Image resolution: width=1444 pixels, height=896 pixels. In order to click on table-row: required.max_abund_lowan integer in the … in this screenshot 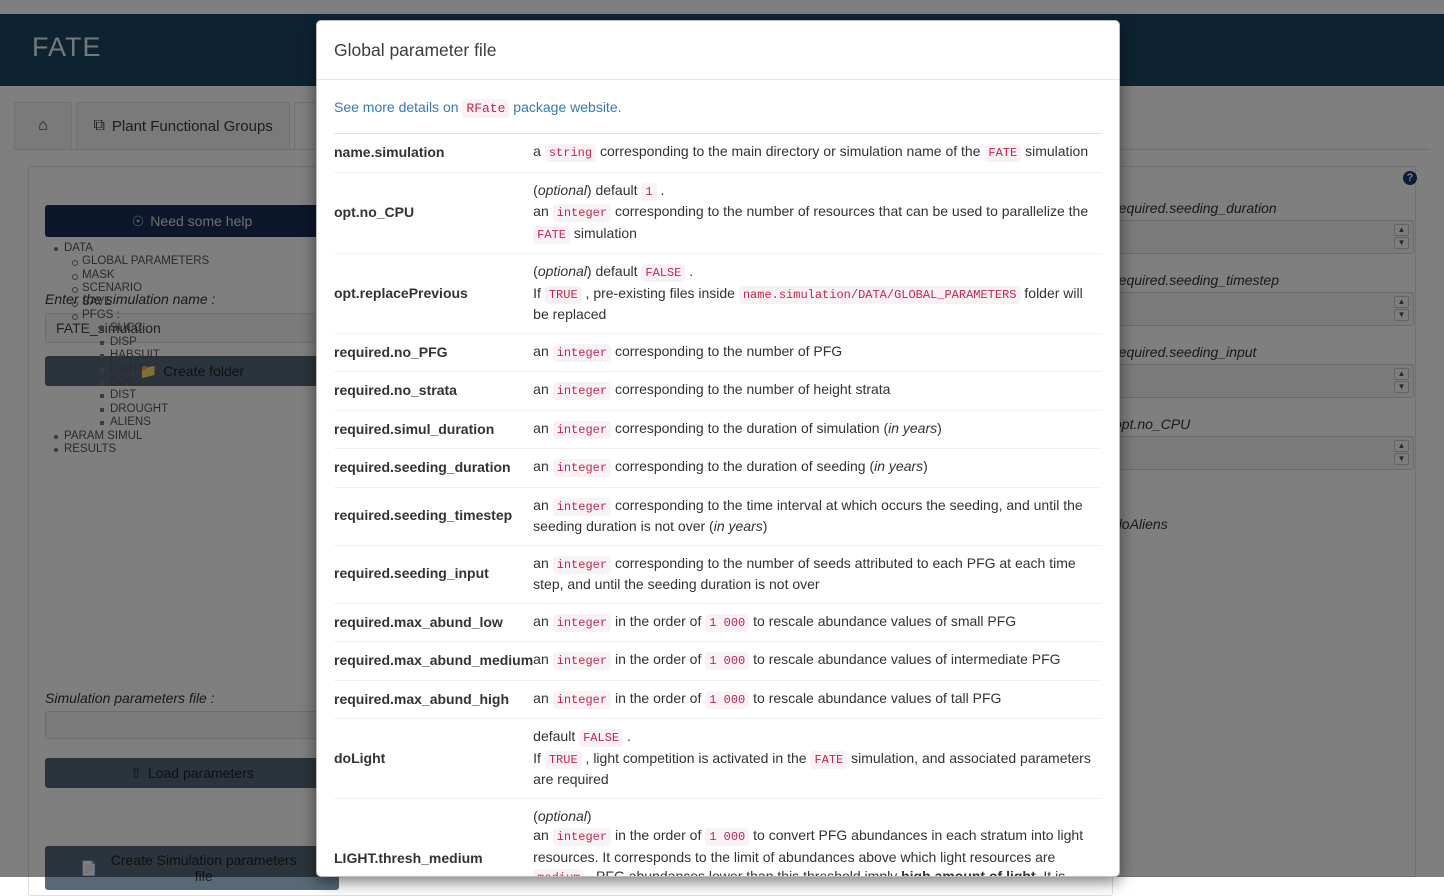, I will do `click(718, 622)`.